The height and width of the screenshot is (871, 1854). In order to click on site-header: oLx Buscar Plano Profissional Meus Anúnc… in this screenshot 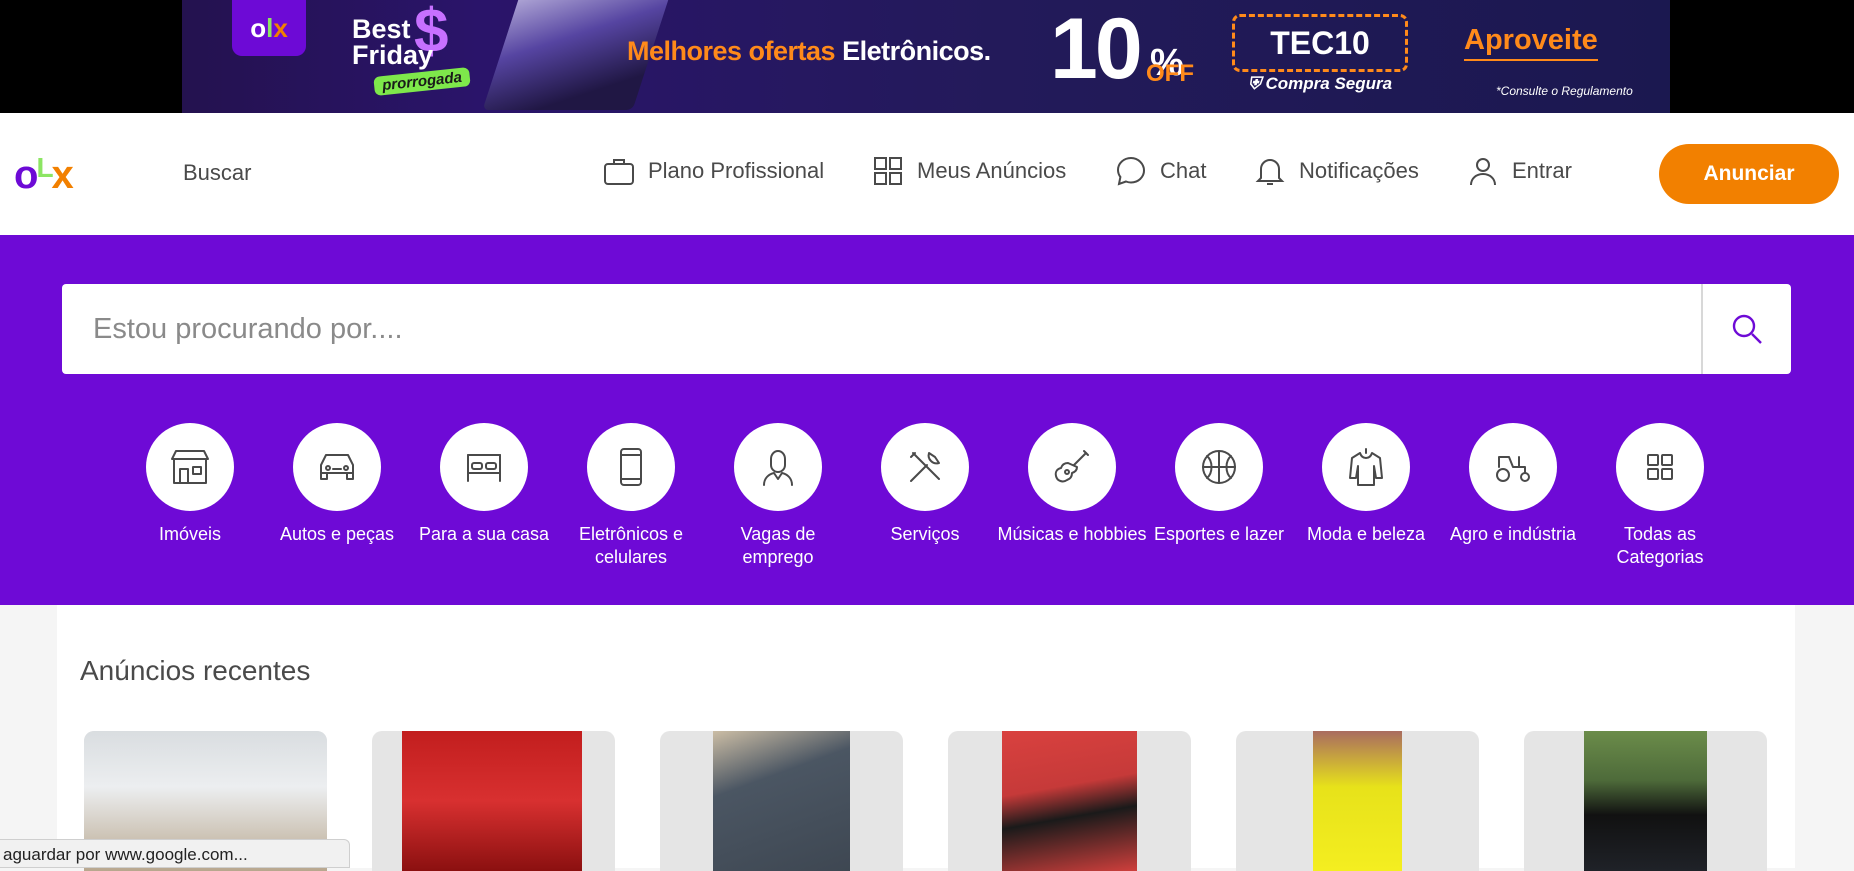, I will do `click(927, 174)`.